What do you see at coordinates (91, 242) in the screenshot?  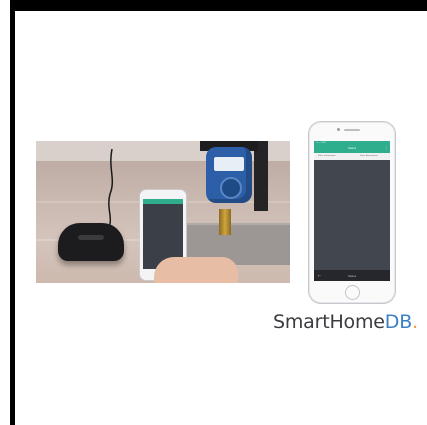 I see `smart-hub` at bounding box center [91, 242].